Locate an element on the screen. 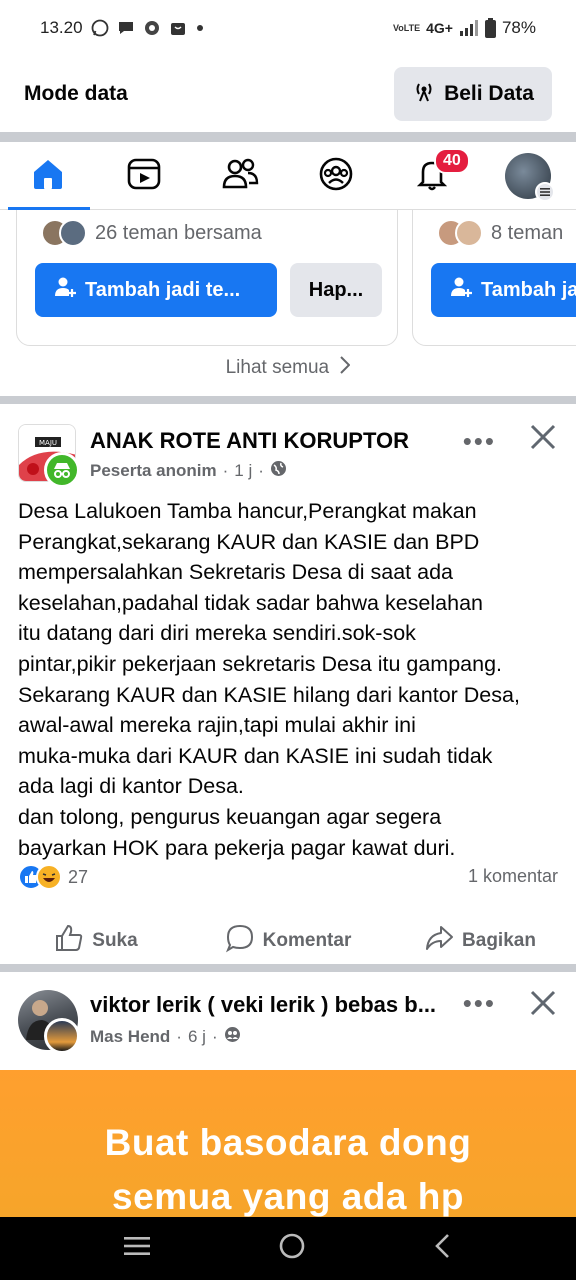  mutual-friends-count: 8 teman is located at coordinates (527, 232).